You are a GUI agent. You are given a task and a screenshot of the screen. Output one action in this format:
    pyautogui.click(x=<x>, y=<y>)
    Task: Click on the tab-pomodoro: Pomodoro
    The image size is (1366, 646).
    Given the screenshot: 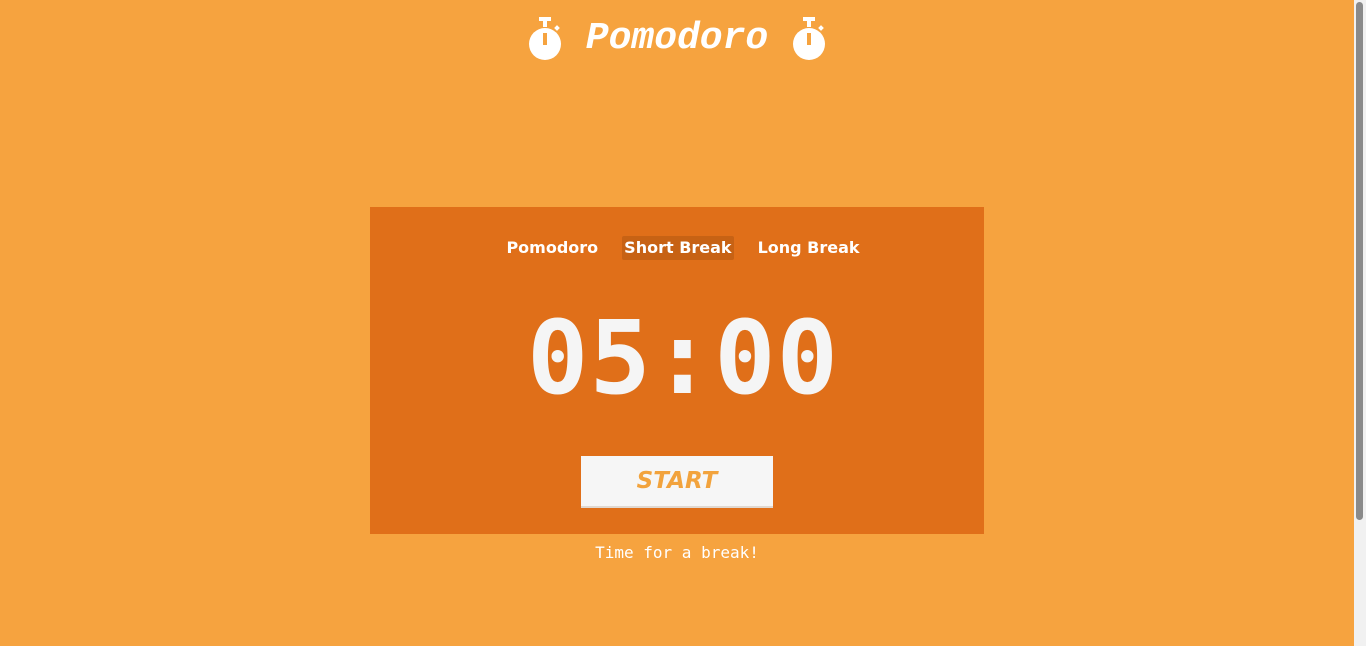 What is the action you would take?
    pyautogui.click(x=552, y=248)
    